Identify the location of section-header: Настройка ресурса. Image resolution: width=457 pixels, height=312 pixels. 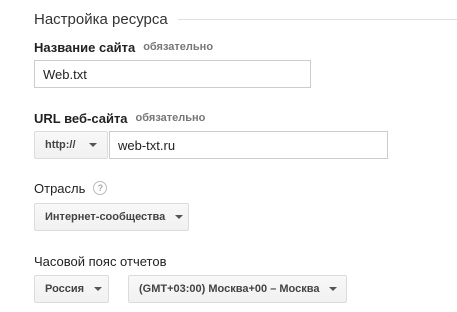
(245, 19).